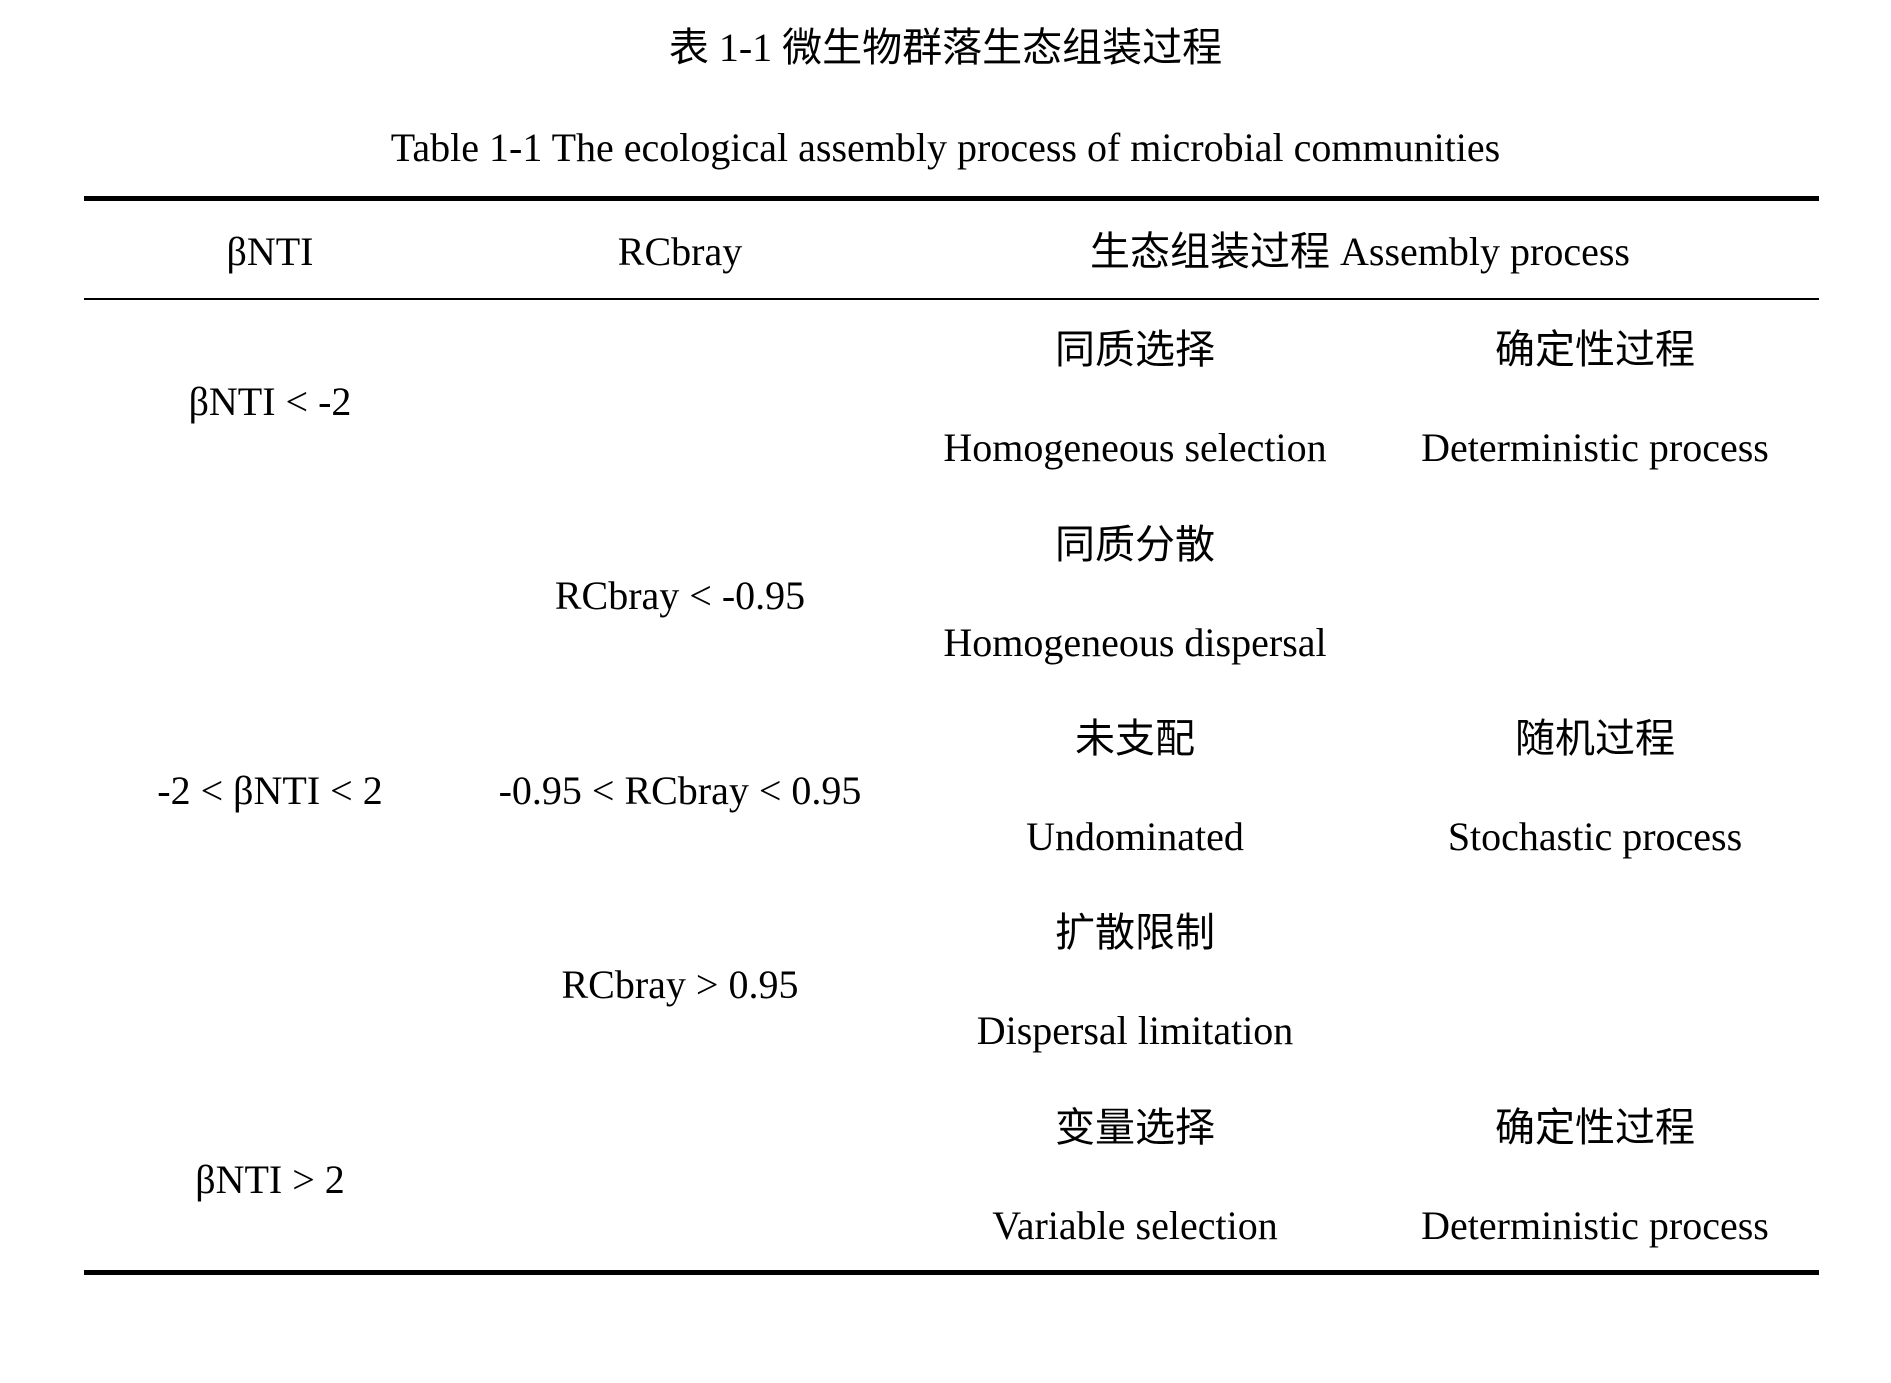  I want to click on table-header-rule, so click(951, 299).